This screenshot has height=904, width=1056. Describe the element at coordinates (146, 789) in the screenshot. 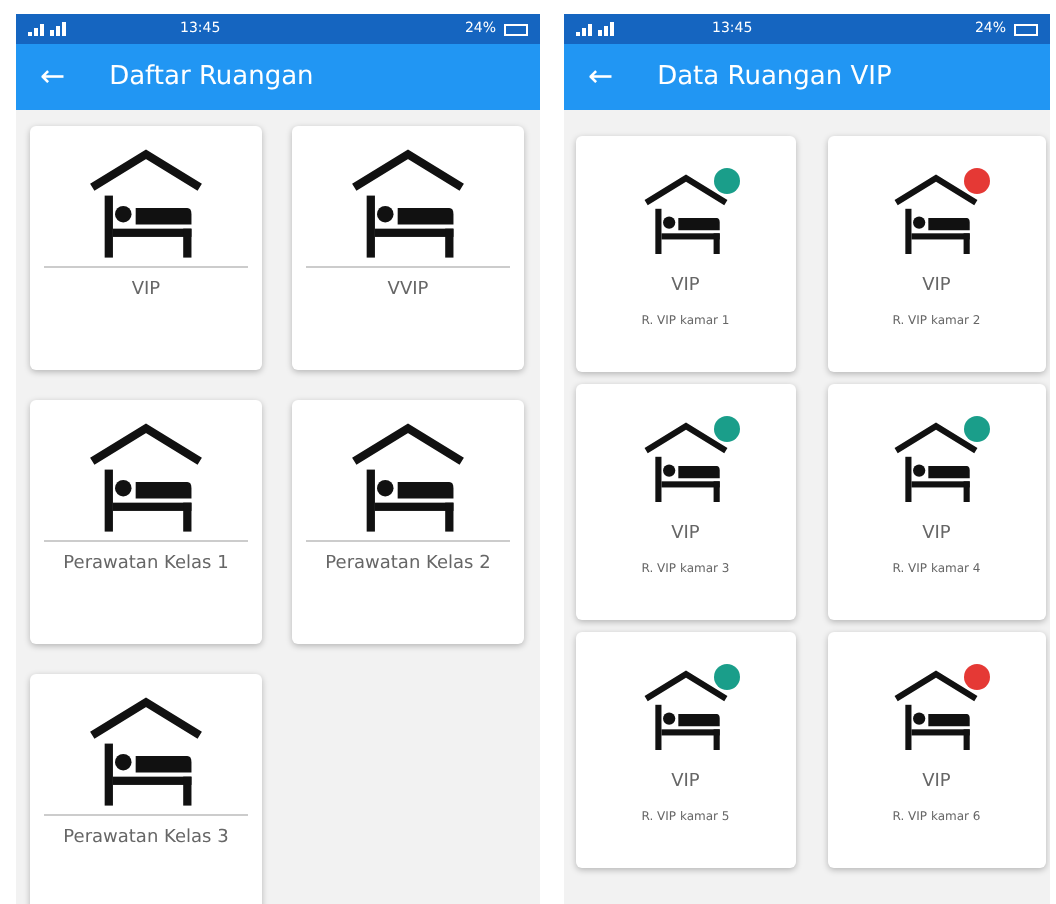

I see `room-category-card: Perawatan Kelas 3` at that location.